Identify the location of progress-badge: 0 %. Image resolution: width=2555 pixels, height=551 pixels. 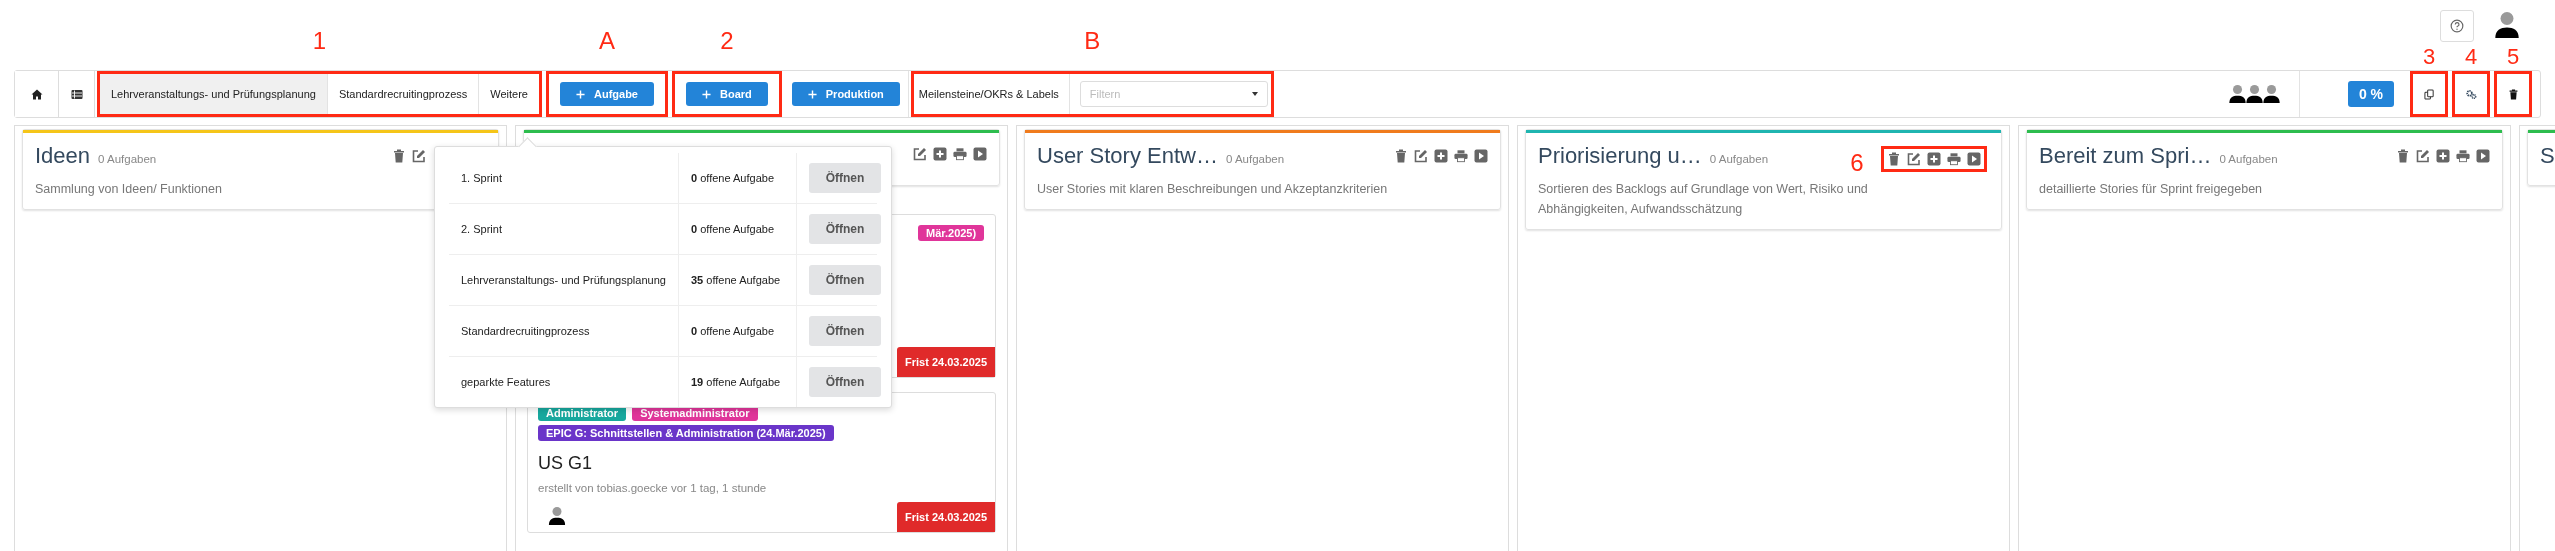
(2370, 94).